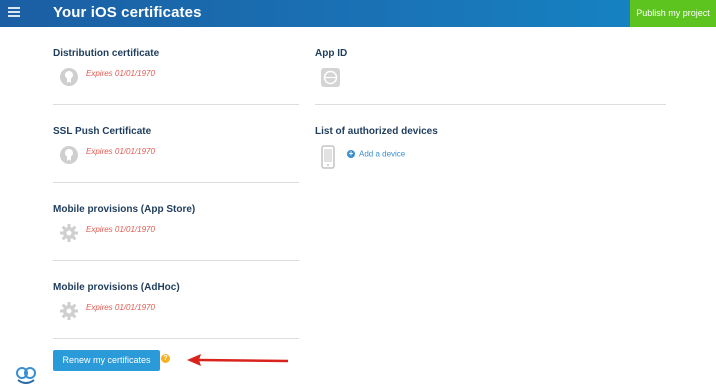 The width and height of the screenshot is (716, 390). I want to click on distribution-certificate-section: Distribution certificate, so click(106, 53).